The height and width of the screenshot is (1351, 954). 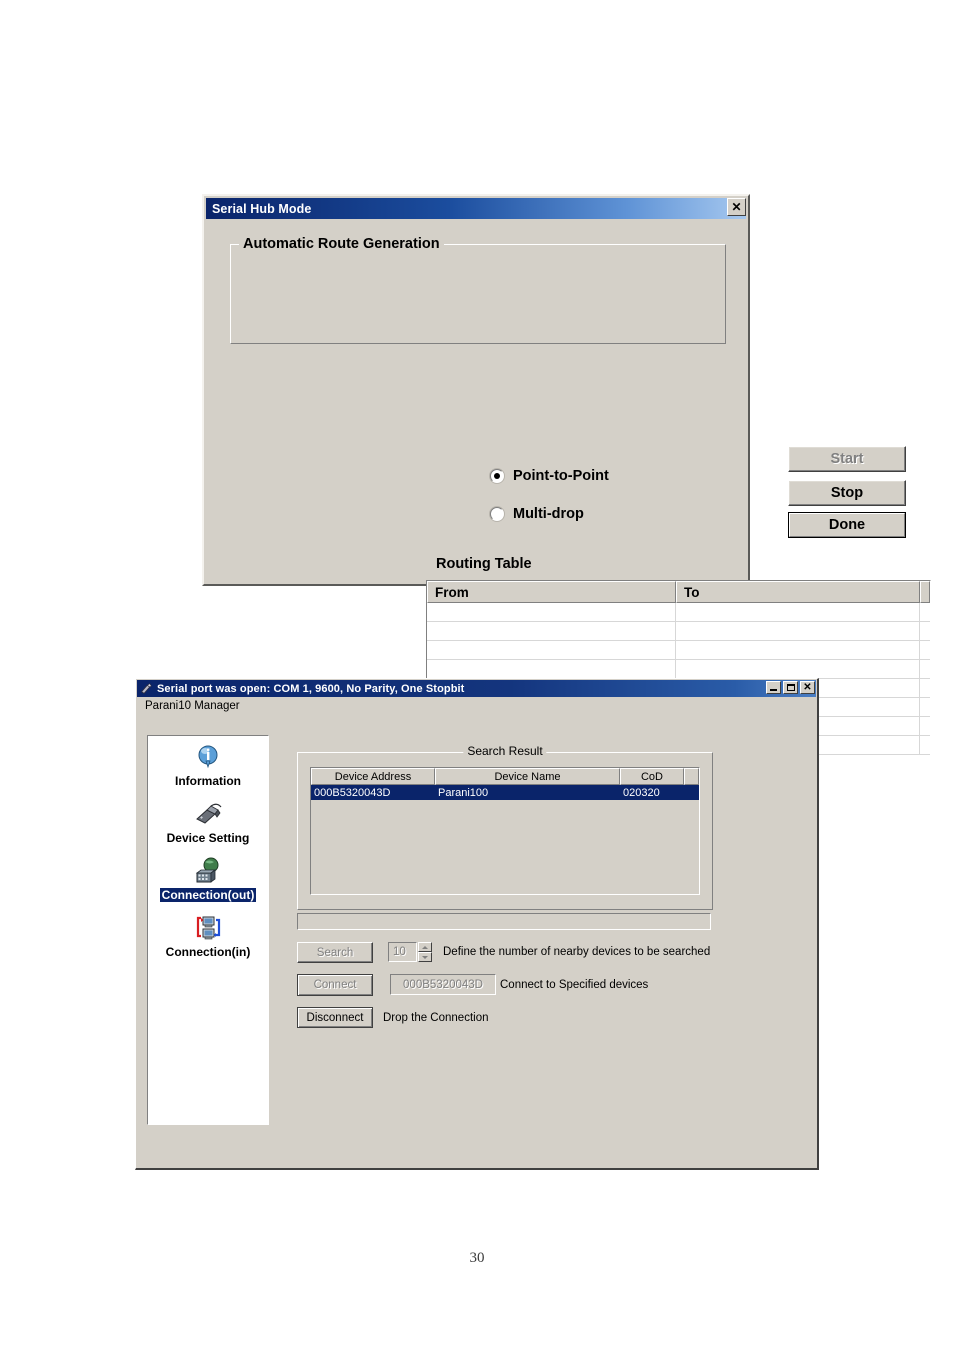 What do you see at coordinates (335, 985) in the screenshot?
I see `connect-button: Connect` at bounding box center [335, 985].